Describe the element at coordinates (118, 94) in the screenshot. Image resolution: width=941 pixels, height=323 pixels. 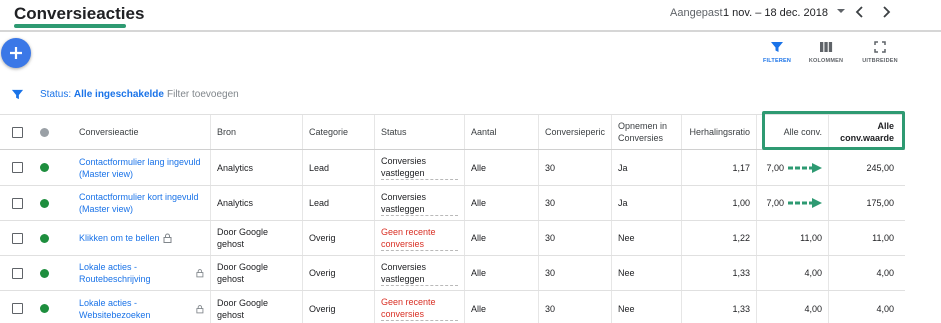
I see `status-filter-value: Alle ingeschakelde` at that location.